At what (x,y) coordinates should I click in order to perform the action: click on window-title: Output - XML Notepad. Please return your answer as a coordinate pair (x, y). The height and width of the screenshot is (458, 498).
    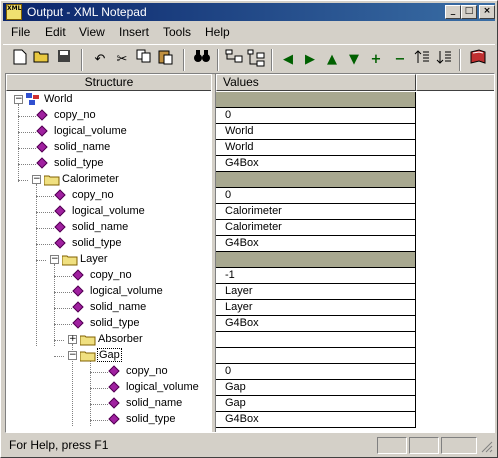
    Looking at the image, I should click on (87, 12).